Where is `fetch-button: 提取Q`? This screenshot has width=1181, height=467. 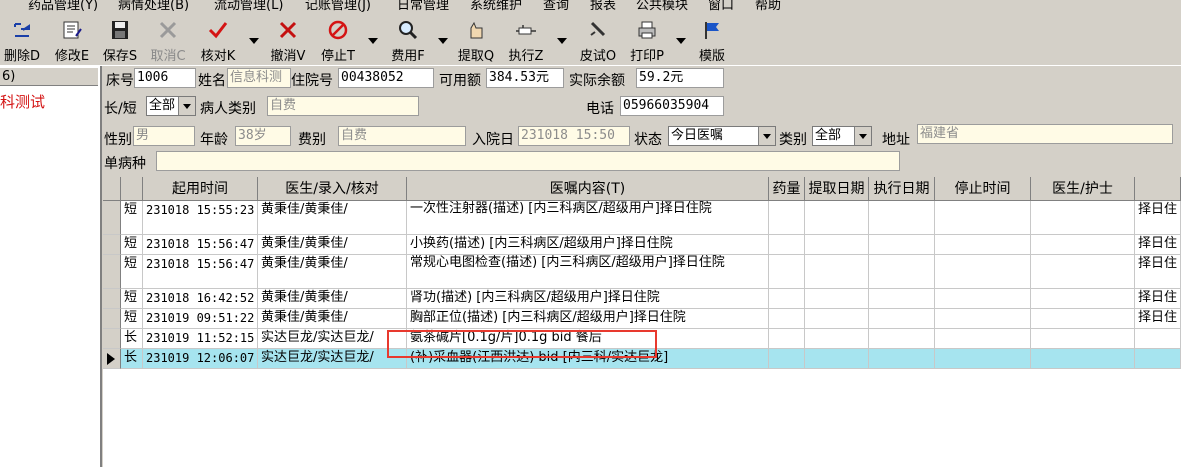 fetch-button: 提取Q is located at coordinates (476, 40).